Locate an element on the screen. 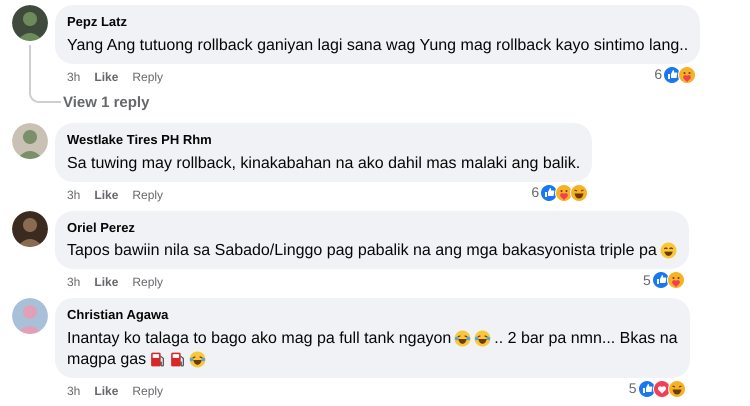 This screenshot has width=750, height=406. grin-emoji-icon is located at coordinates (668, 250).